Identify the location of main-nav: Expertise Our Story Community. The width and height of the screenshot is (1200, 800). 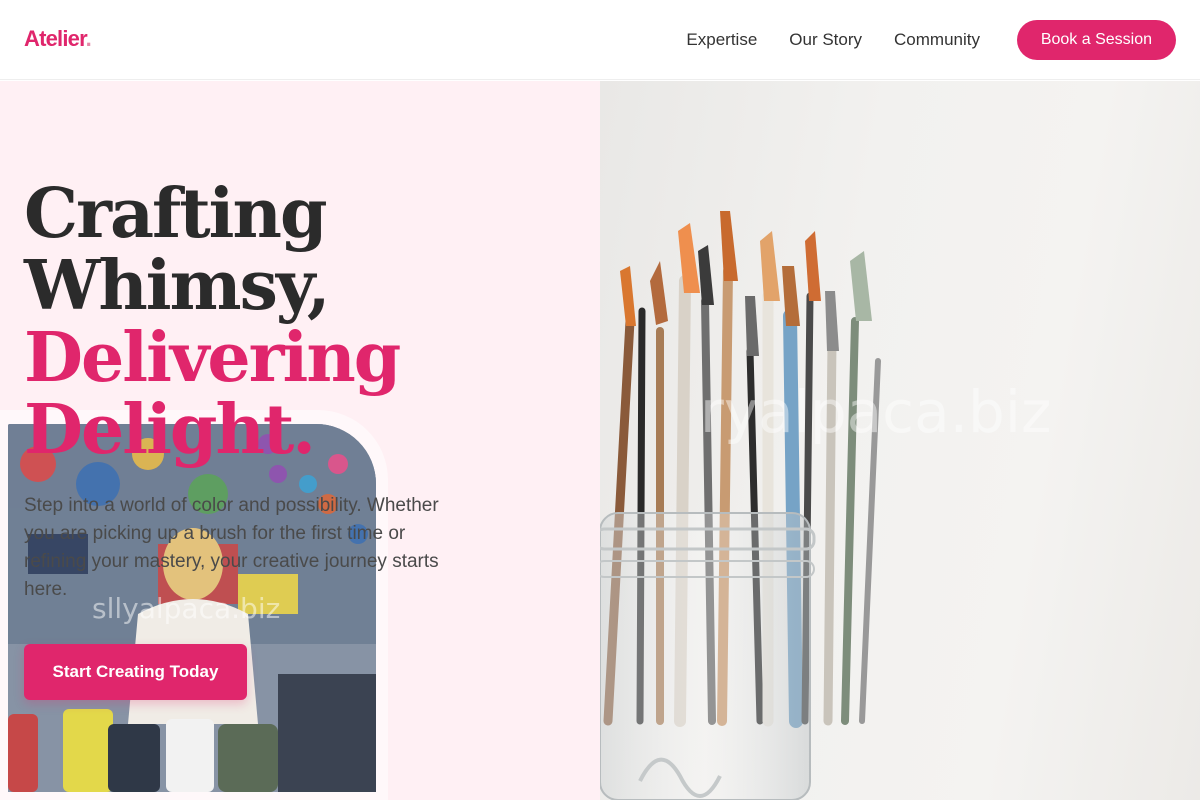
(833, 40).